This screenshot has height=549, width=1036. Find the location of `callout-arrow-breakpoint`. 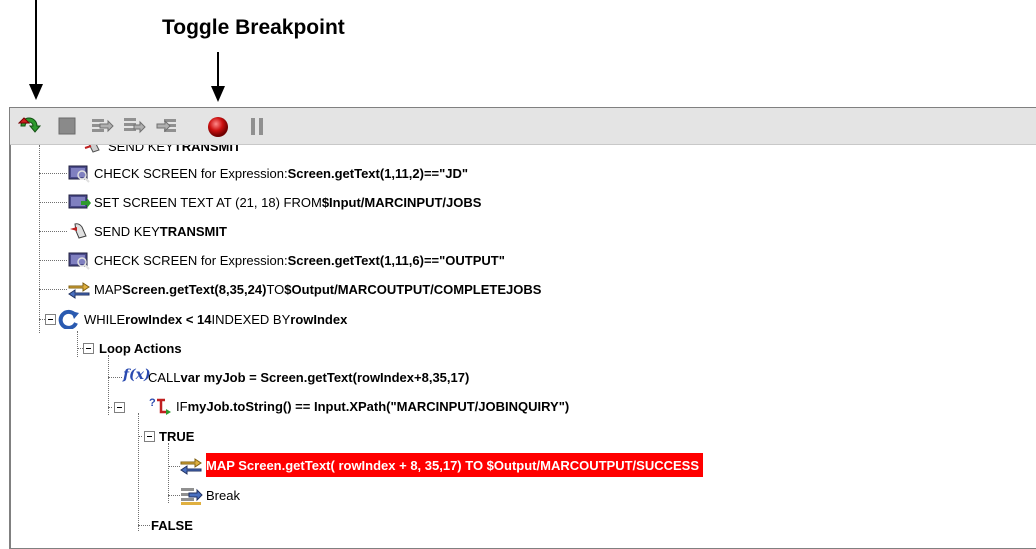

callout-arrow-breakpoint is located at coordinates (218, 69).